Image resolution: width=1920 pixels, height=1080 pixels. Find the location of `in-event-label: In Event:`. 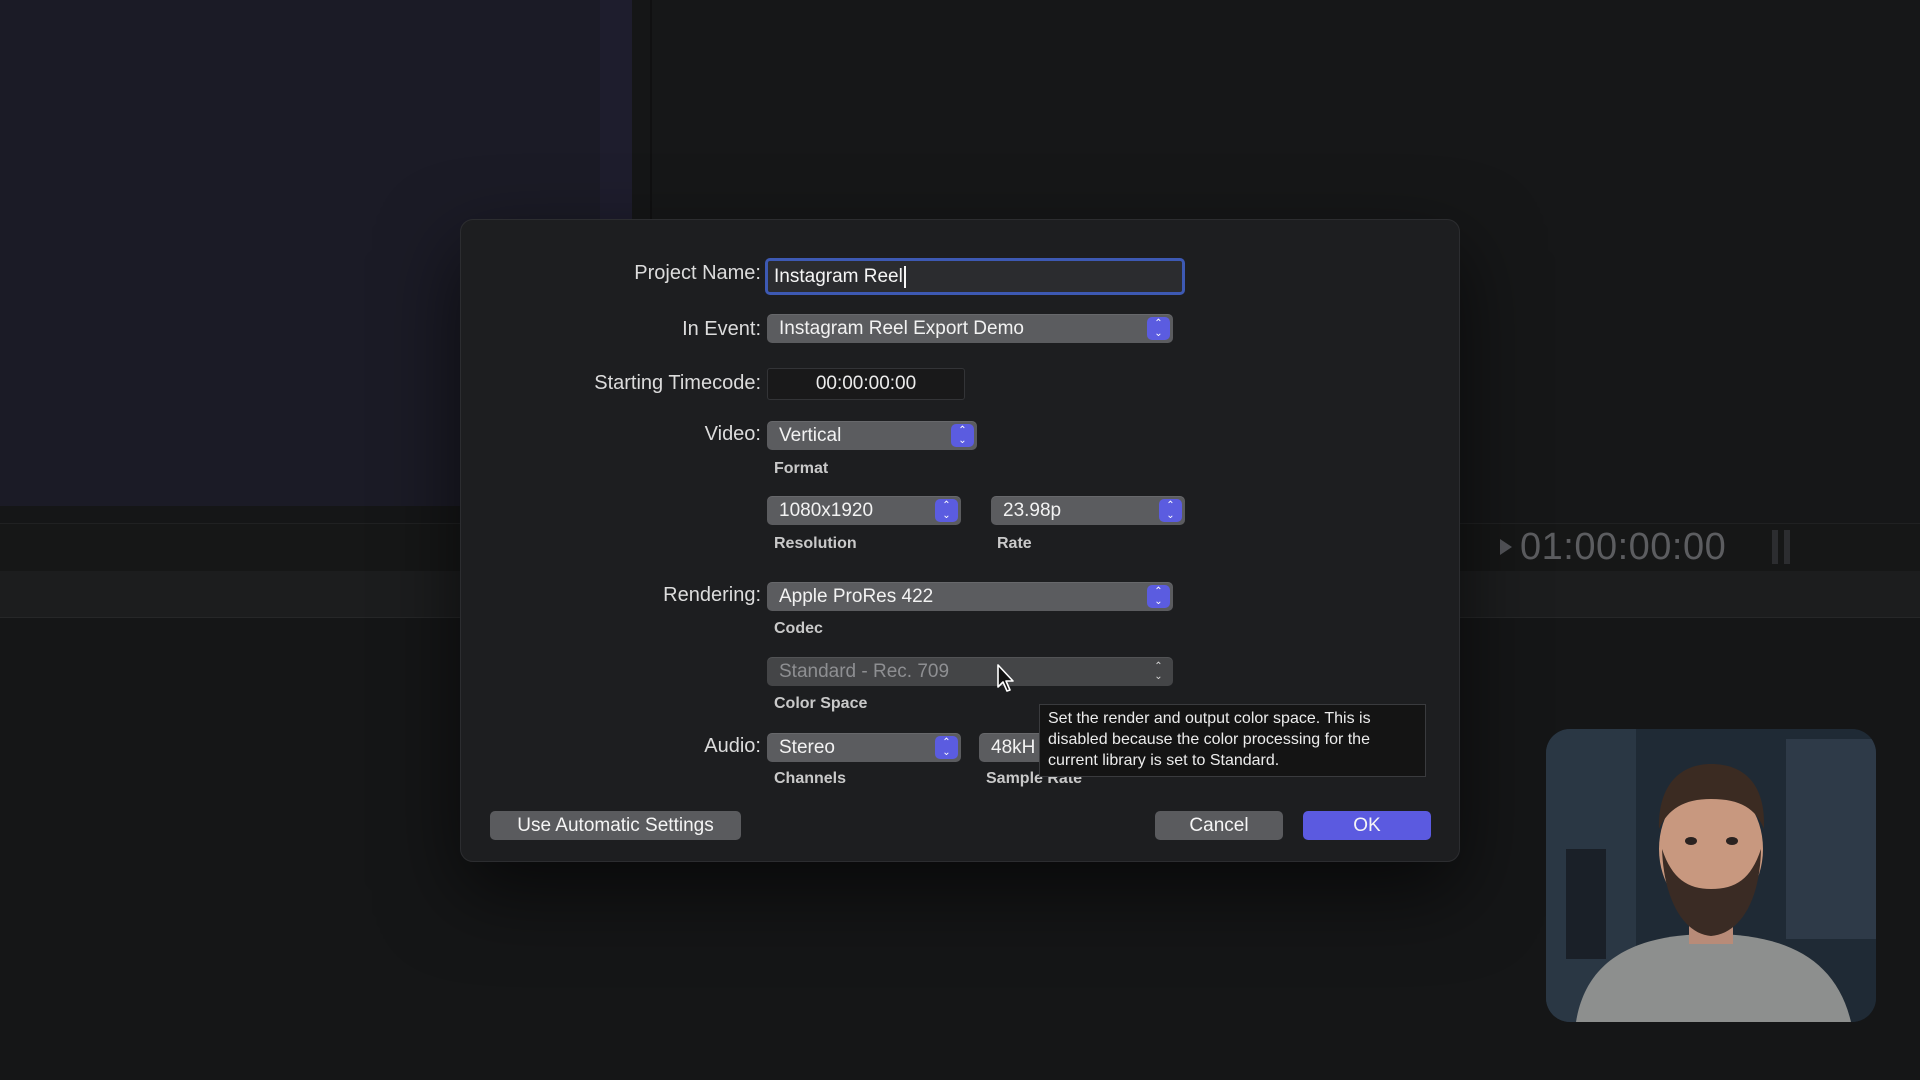

in-event-label: In Event: is located at coordinates (721, 329).